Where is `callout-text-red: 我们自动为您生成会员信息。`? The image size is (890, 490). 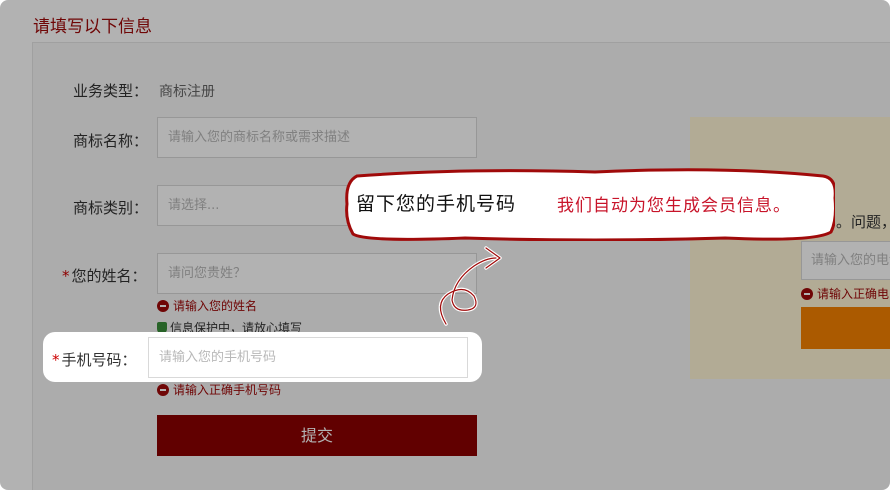 callout-text-red: 我们自动为您生成会员信息。 is located at coordinates (674, 206).